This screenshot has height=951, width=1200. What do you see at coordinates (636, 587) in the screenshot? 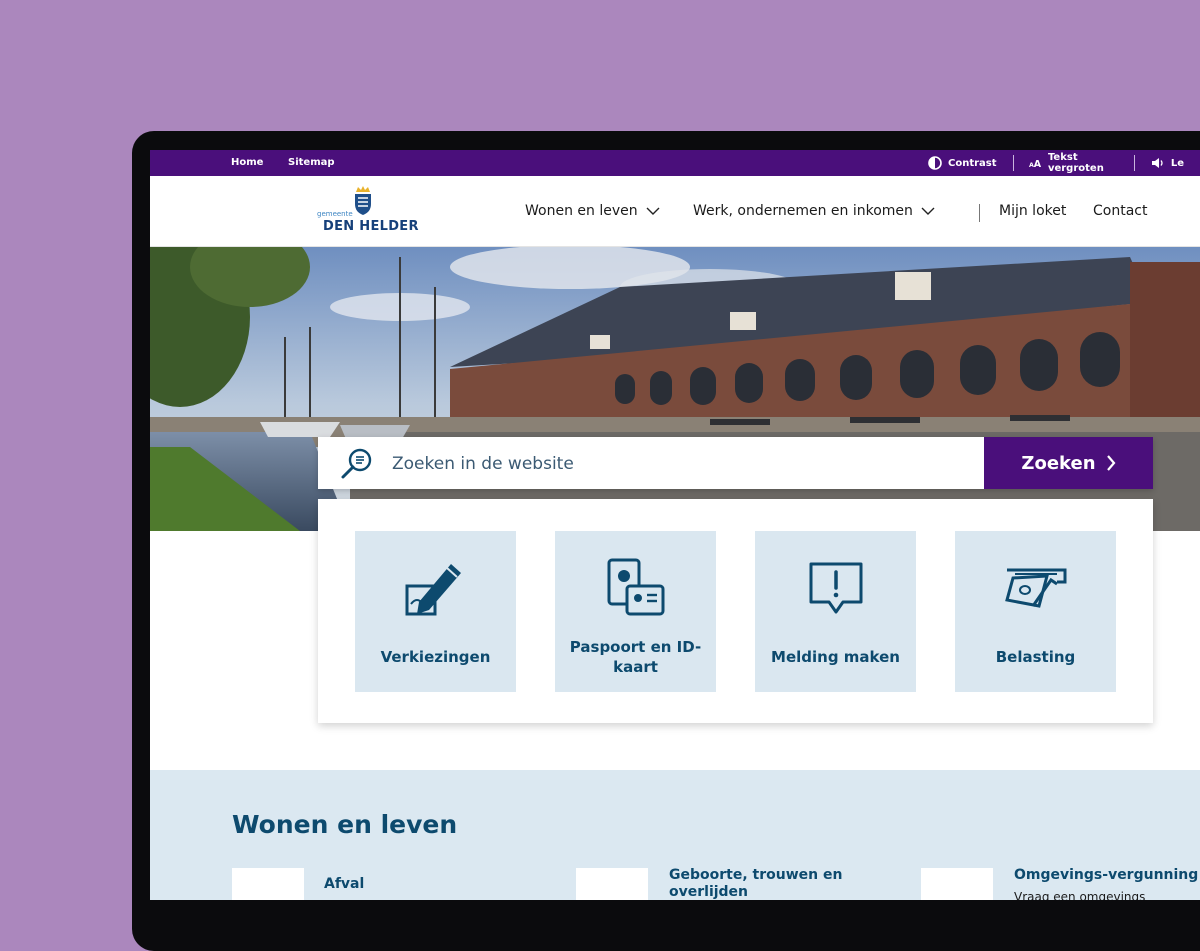
I see `passport-id-icon` at bounding box center [636, 587].